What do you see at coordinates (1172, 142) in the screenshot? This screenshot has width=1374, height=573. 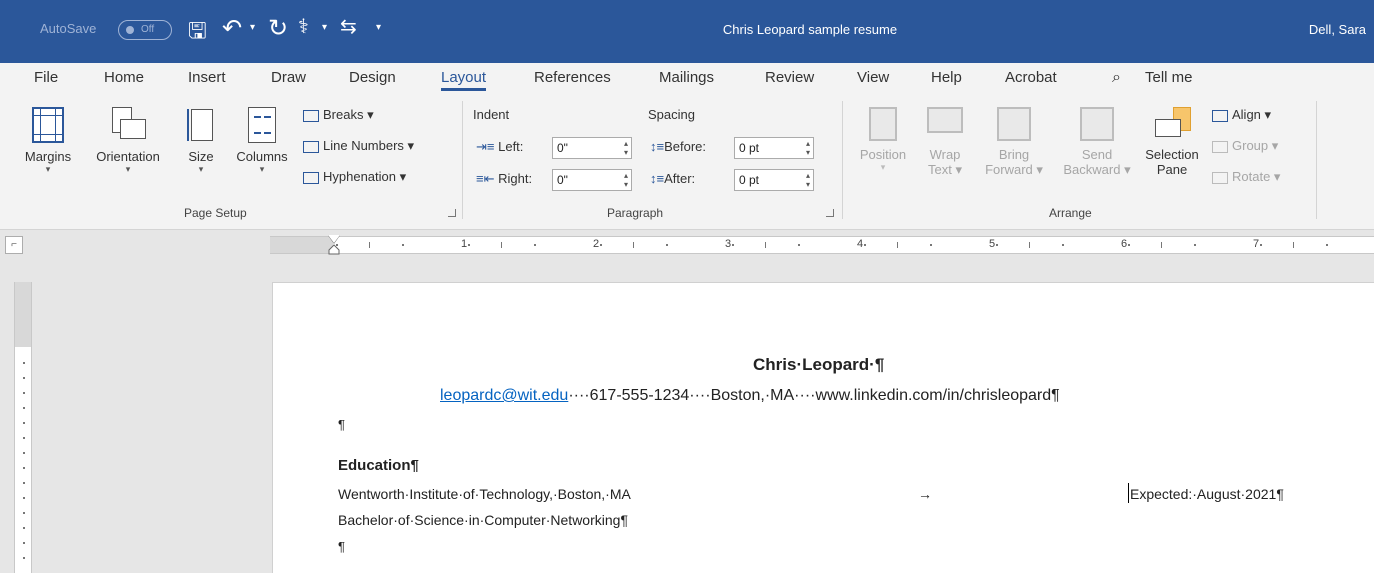 I see `selection-pane-button: Selection Pane` at bounding box center [1172, 142].